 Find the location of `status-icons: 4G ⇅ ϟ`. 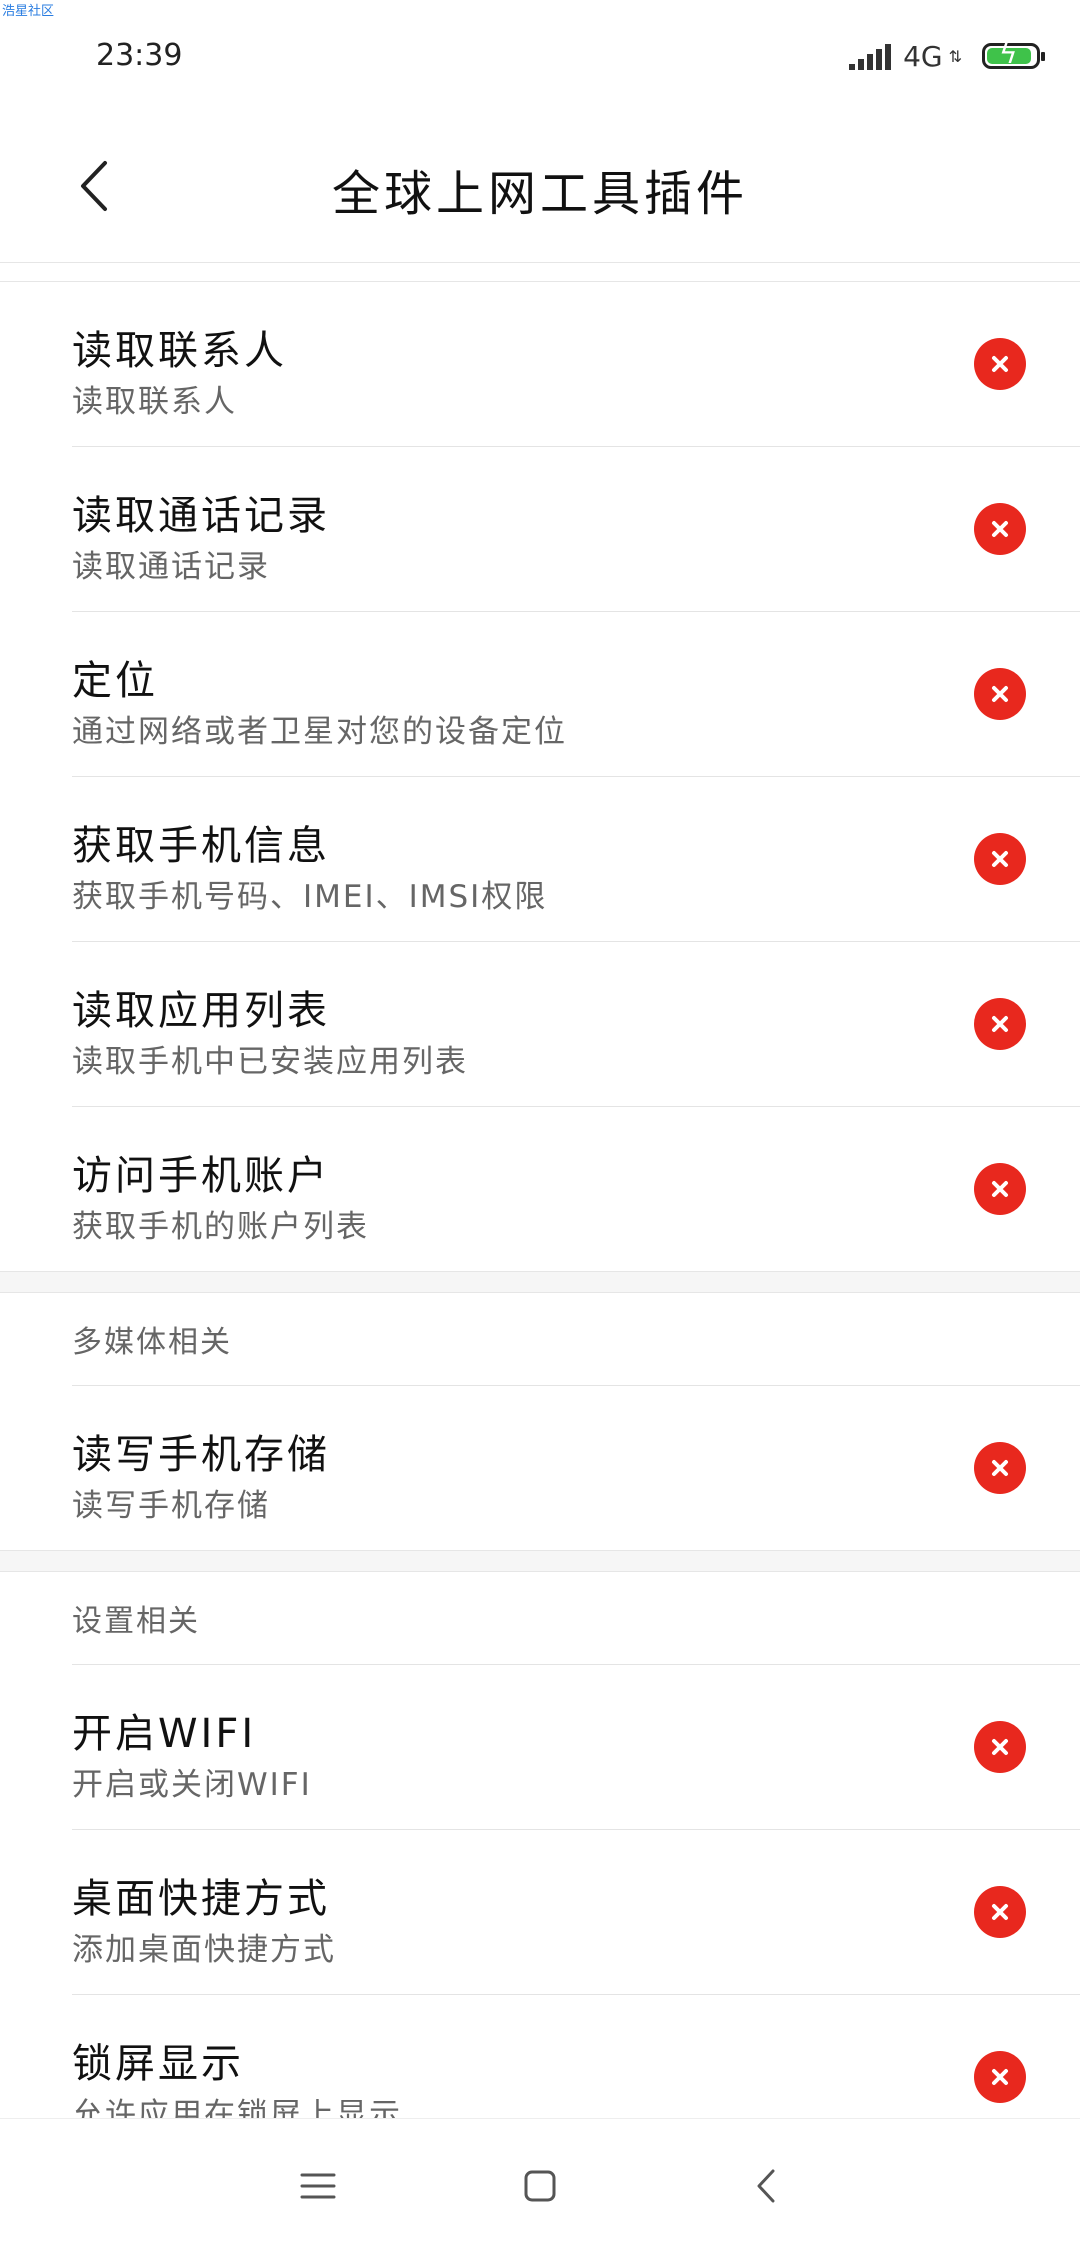

status-icons: 4G ⇅ ϟ is located at coordinates (947, 56).